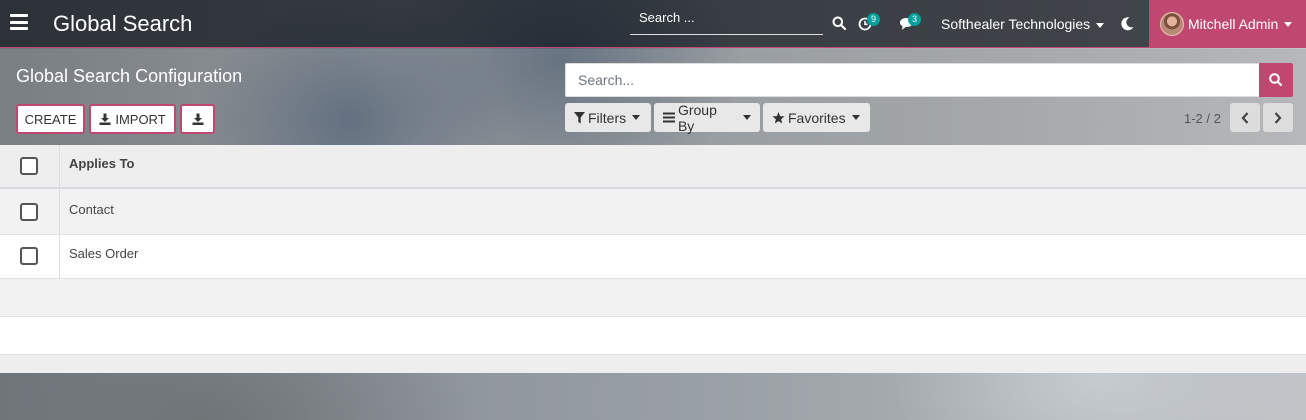 The height and width of the screenshot is (420, 1306). Describe the element at coordinates (778, 117) in the screenshot. I see `star-icon` at that location.